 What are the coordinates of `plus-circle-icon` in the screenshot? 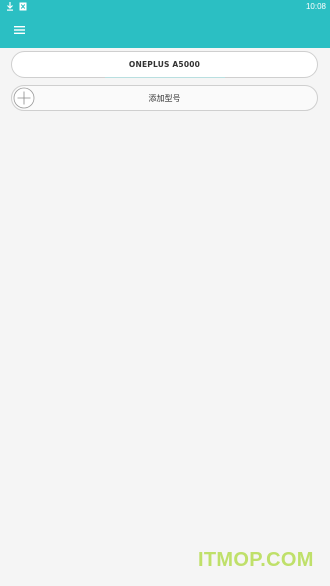 It's located at (24, 98).